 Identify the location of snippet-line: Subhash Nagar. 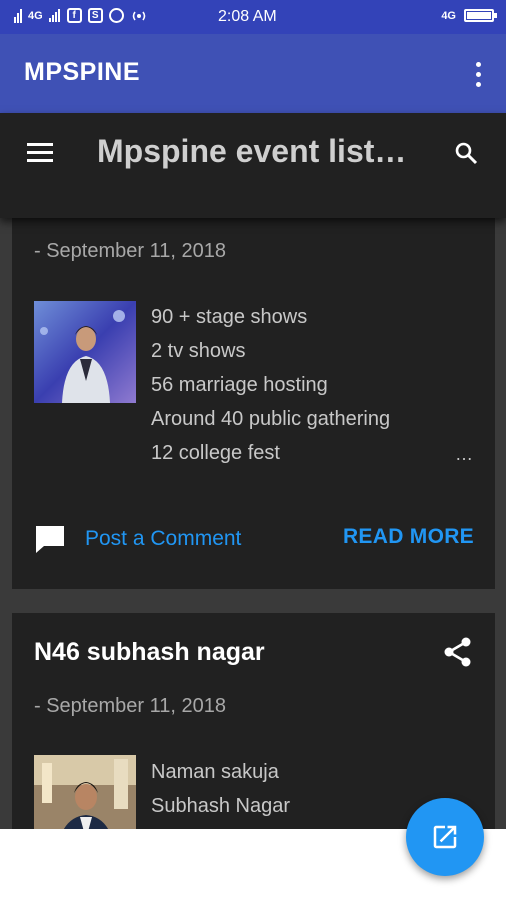
(220, 806).